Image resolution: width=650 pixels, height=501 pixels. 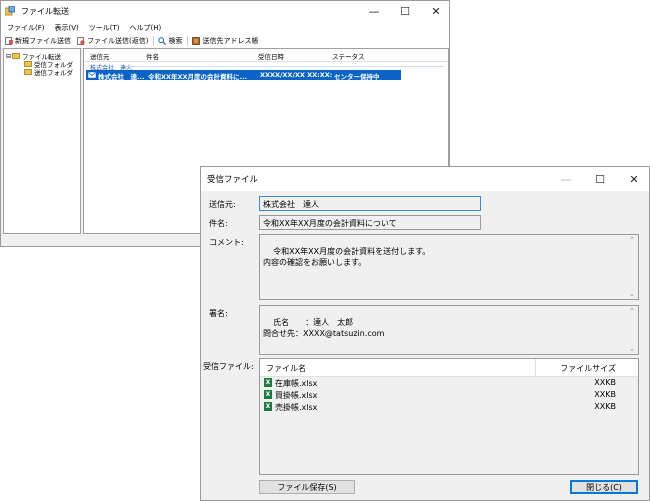 I want to click on comment-label: コメント:, so click(x=226, y=242).